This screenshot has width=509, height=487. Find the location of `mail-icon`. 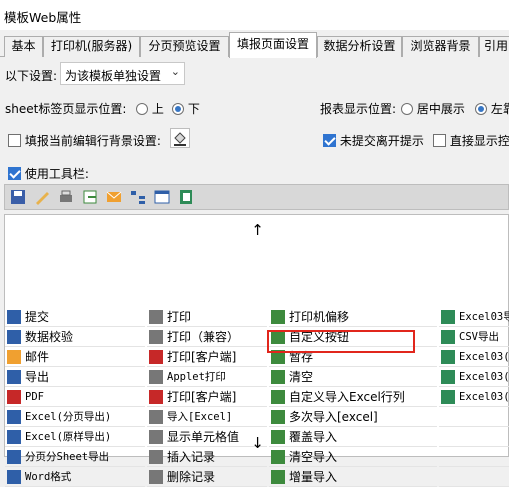

mail-icon is located at coordinates (114, 197).